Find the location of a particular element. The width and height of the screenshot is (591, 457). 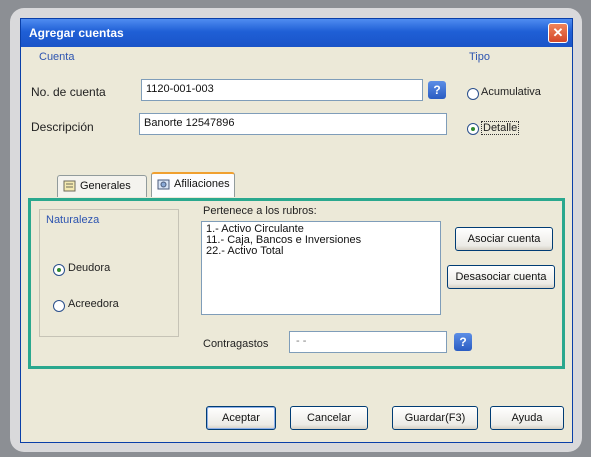

tipo-acumulativa-radio is located at coordinates (473, 94).